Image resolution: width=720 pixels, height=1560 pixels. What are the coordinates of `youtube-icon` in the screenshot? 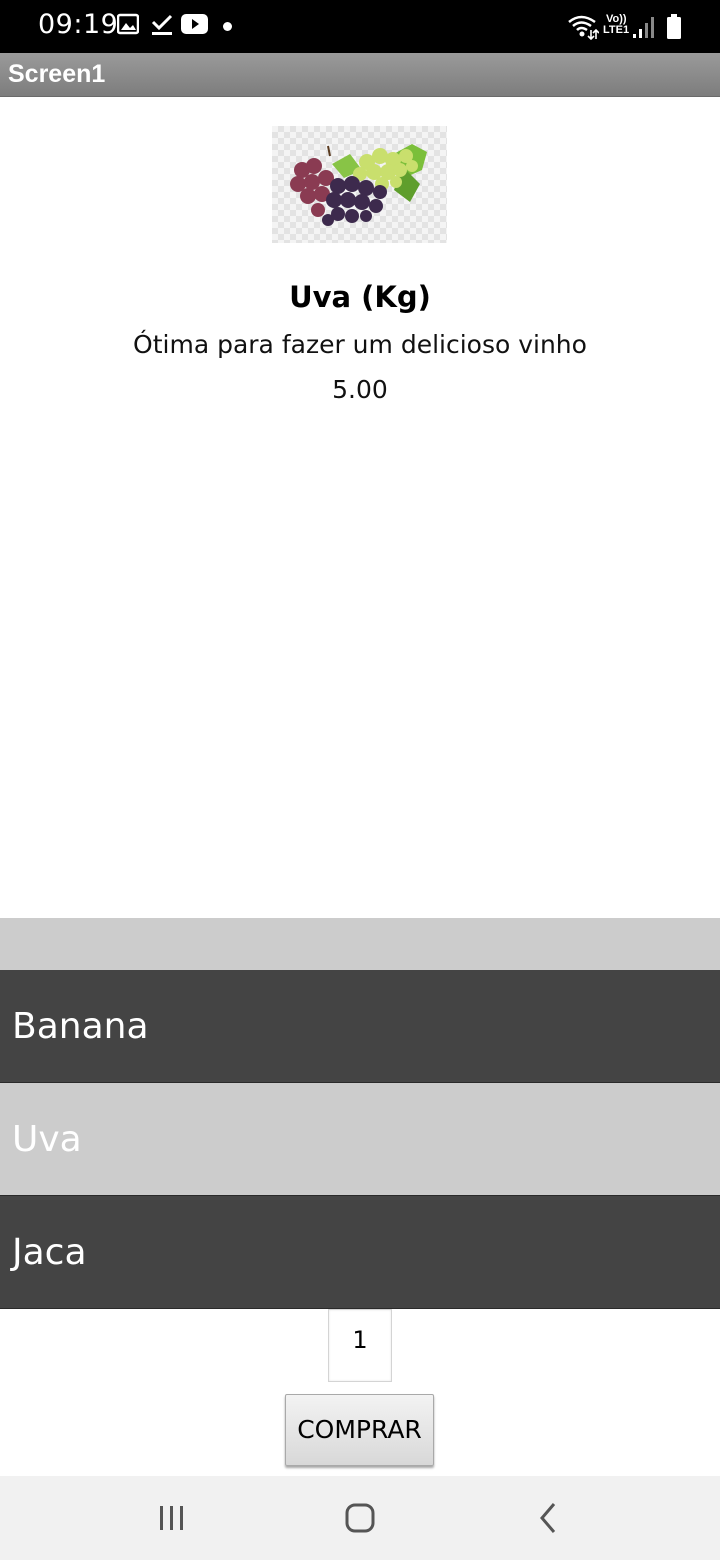 It's located at (194, 26).